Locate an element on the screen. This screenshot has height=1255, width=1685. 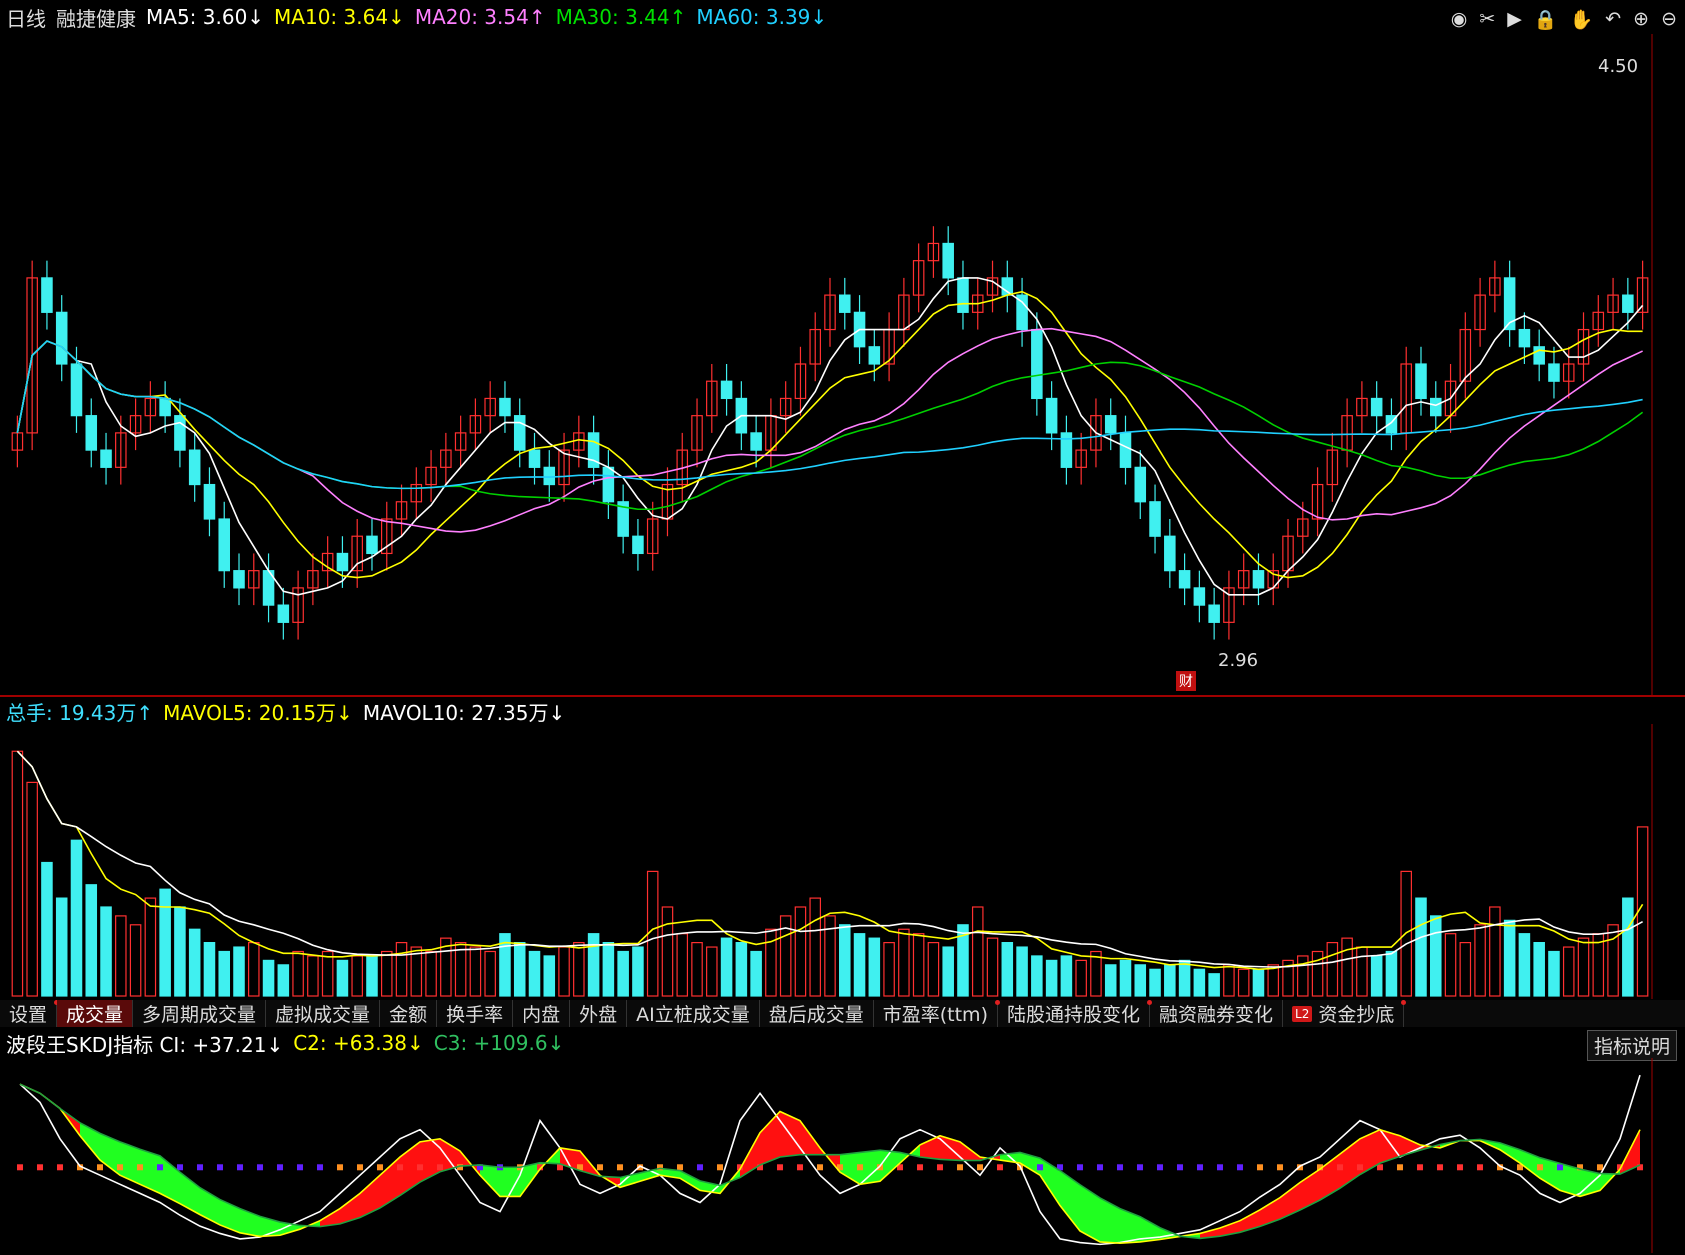
lock-icon: 🔒 is located at coordinates (1546, 19).